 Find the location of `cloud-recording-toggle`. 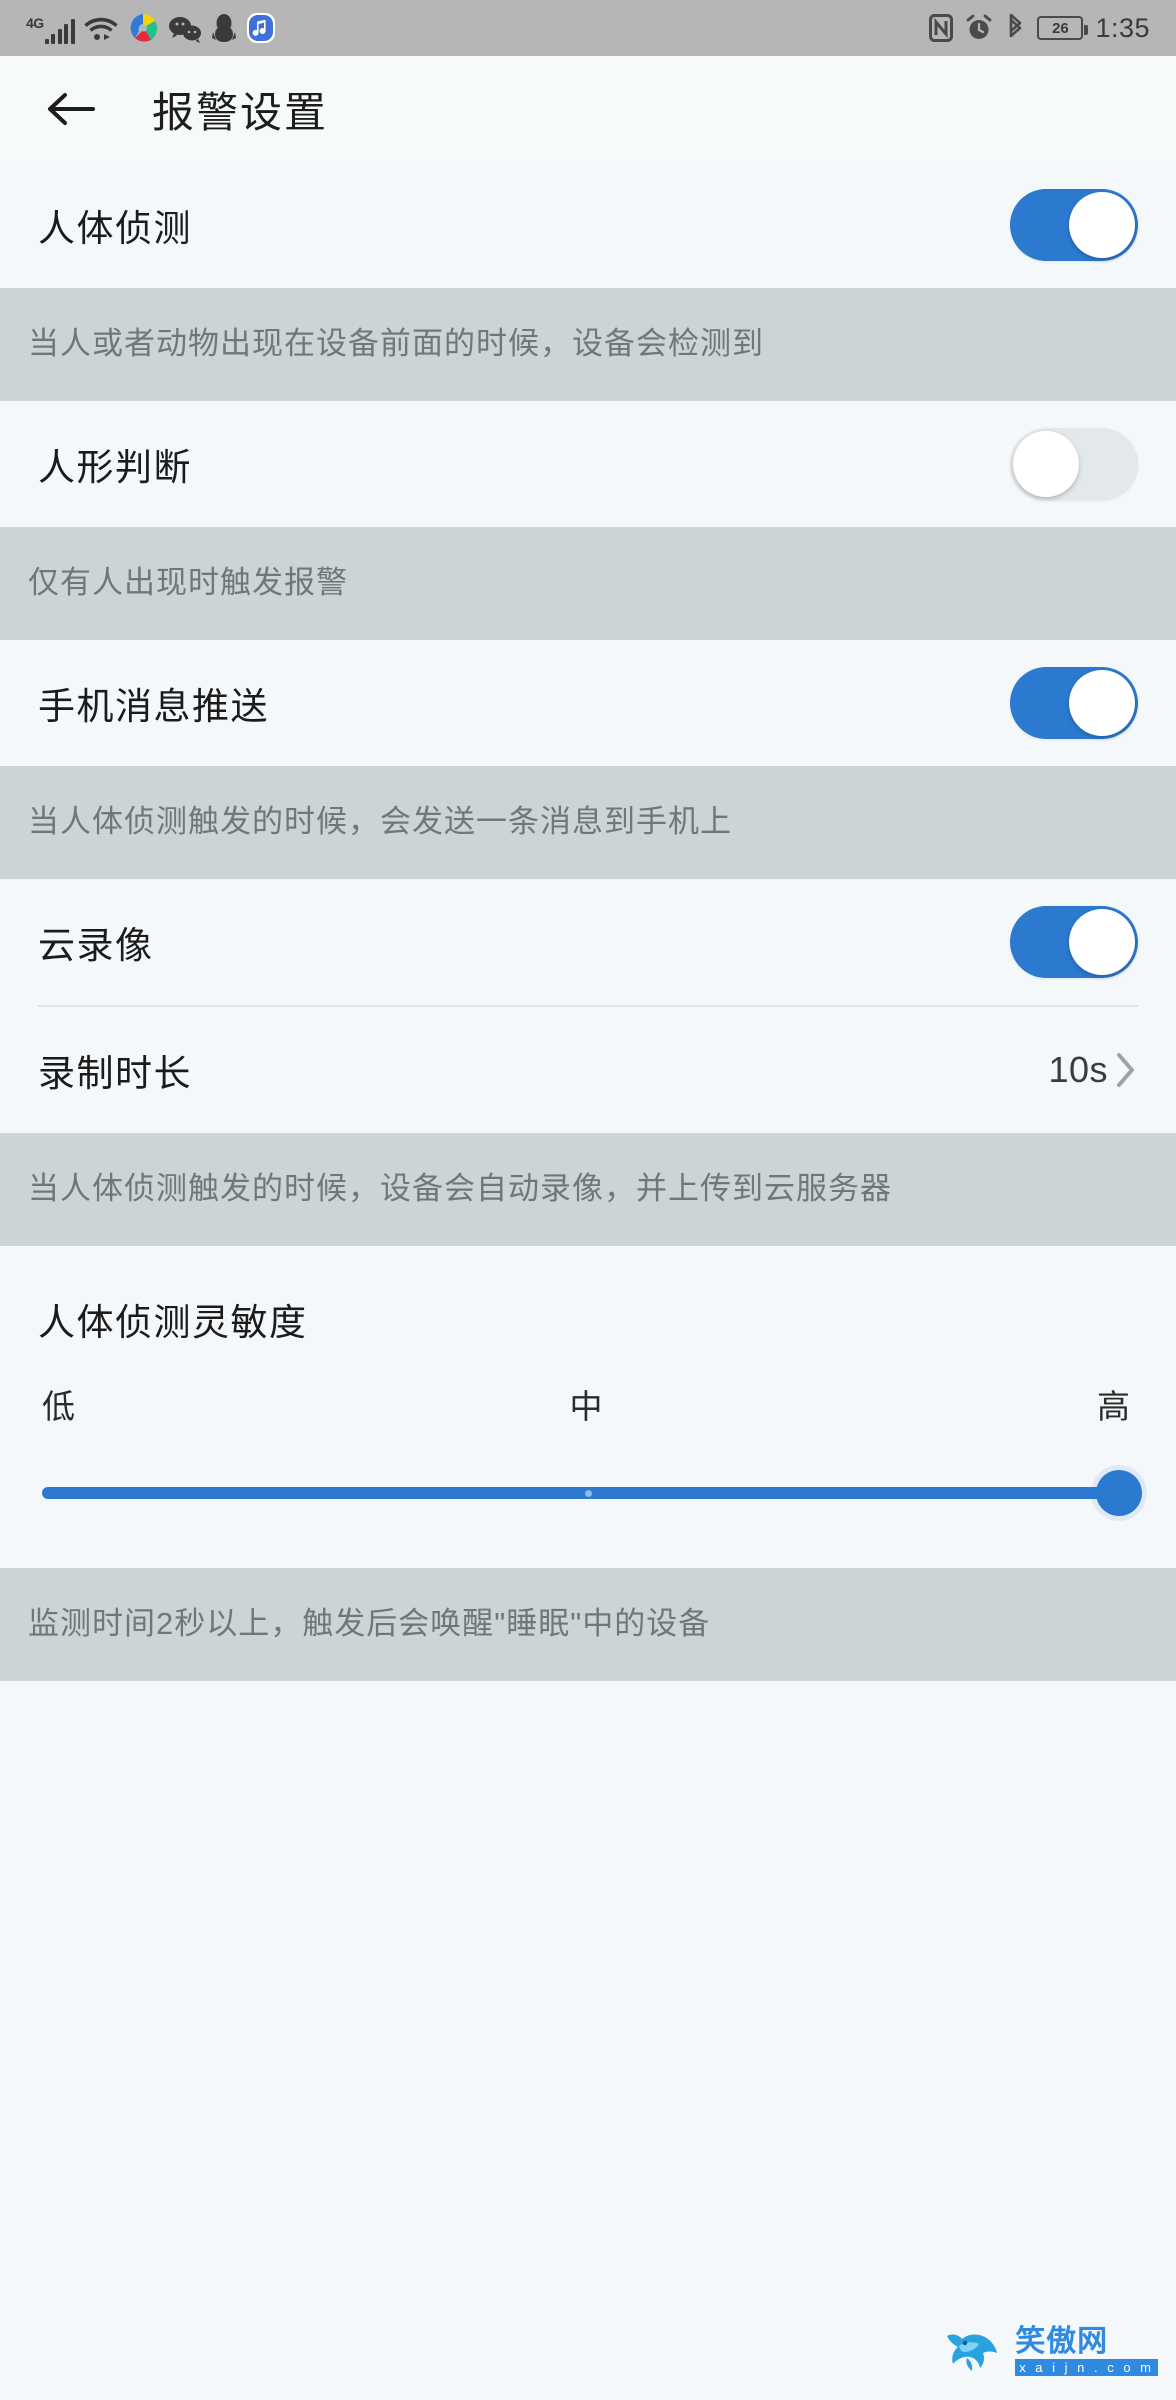

cloud-recording-toggle is located at coordinates (1074, 941).